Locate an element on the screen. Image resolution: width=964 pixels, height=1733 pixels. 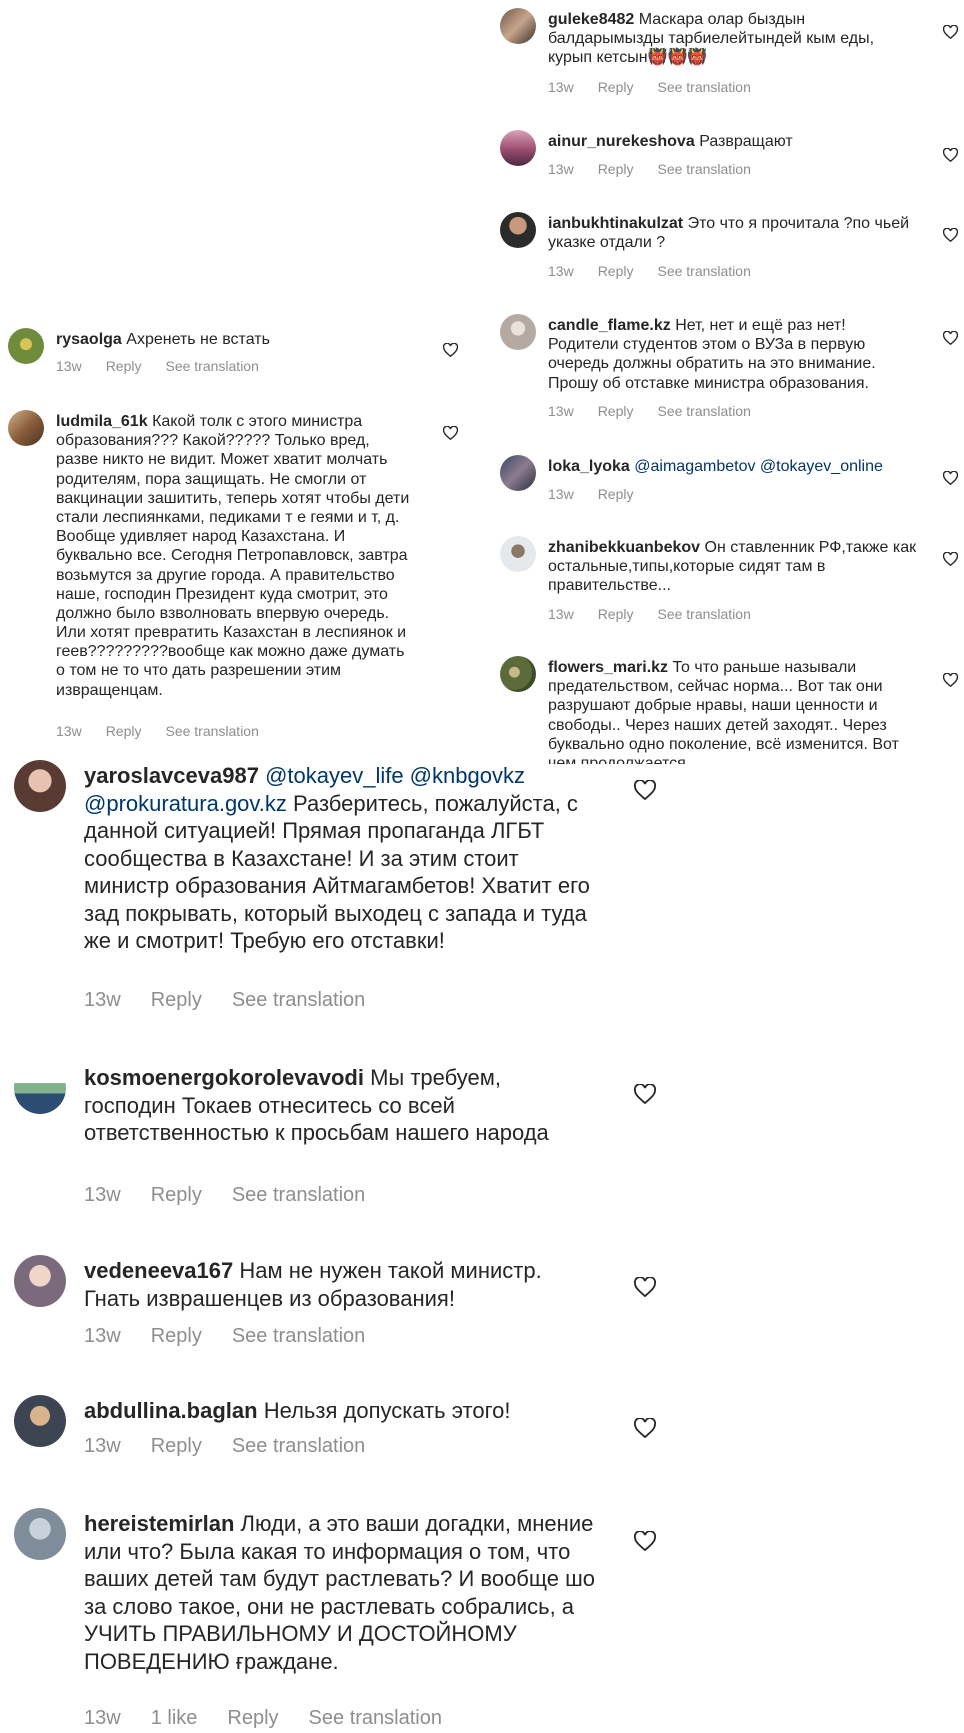
username: candle_flame.kz is located at coordinates (609, 325).